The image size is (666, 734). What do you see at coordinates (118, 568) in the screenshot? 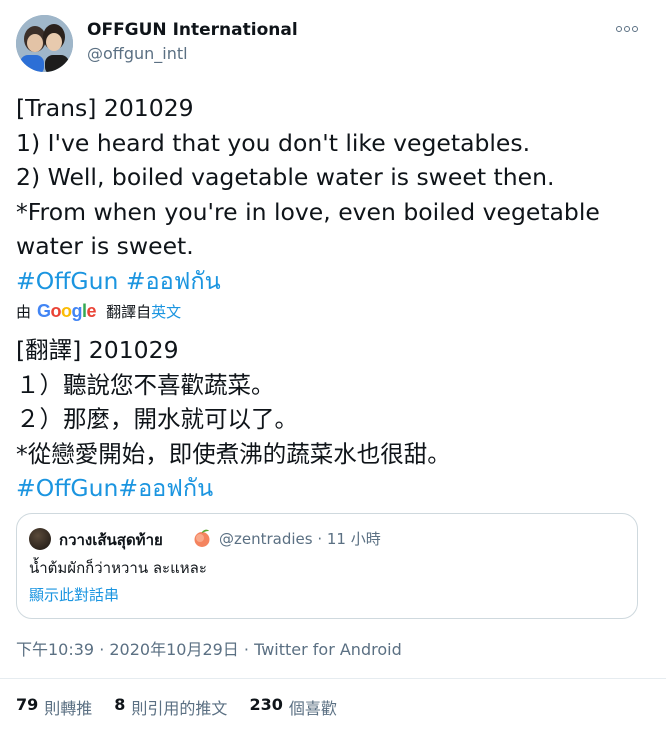
I see `quoted-text: น้ำต้มผักก็ว่าหวาน ละแหละ` at bounding box center [118, 568].